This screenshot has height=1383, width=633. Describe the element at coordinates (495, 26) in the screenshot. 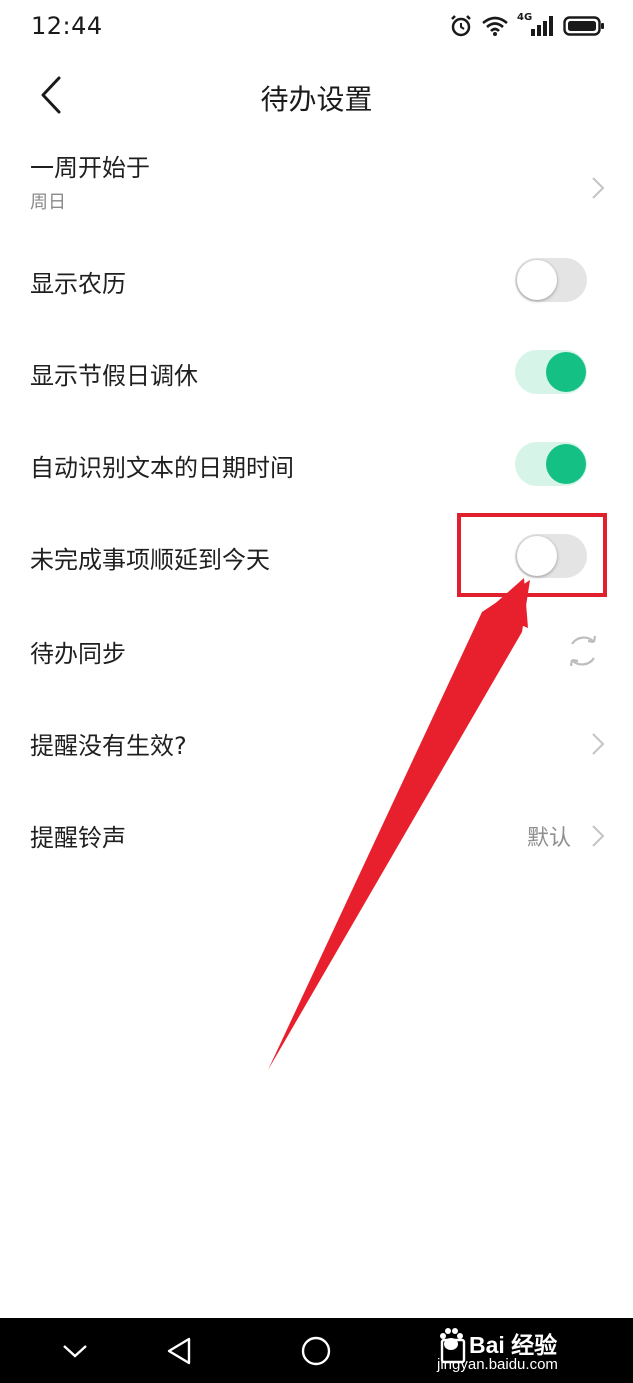

I see `wifi-icon` at that location.